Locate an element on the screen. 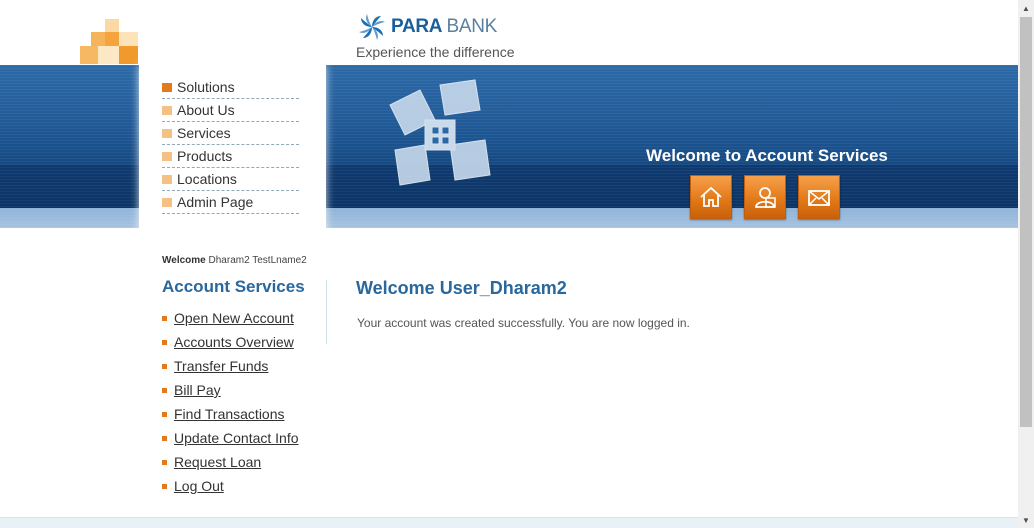 Image resolution: width=1034 pixels, height=528 pixels. account-services-heading: Account Services is located at coordinates (233, 286).